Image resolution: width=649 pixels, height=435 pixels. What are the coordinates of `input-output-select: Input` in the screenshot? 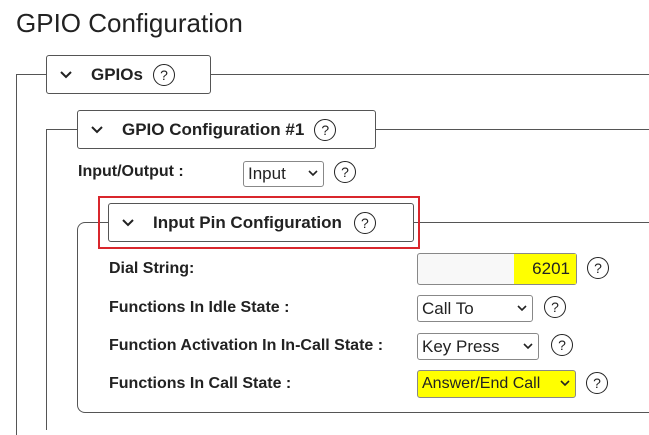 It's located at (283, 174).